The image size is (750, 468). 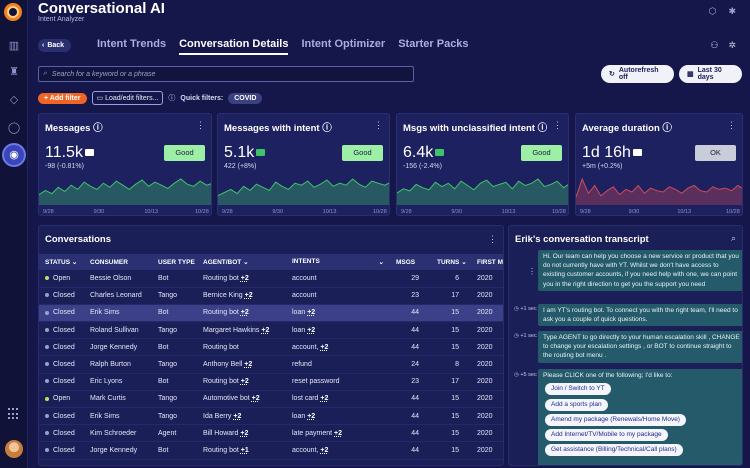 I want to click on col-agent-bot: AGENT/BOT ⌄, so click(x=241, y=262).